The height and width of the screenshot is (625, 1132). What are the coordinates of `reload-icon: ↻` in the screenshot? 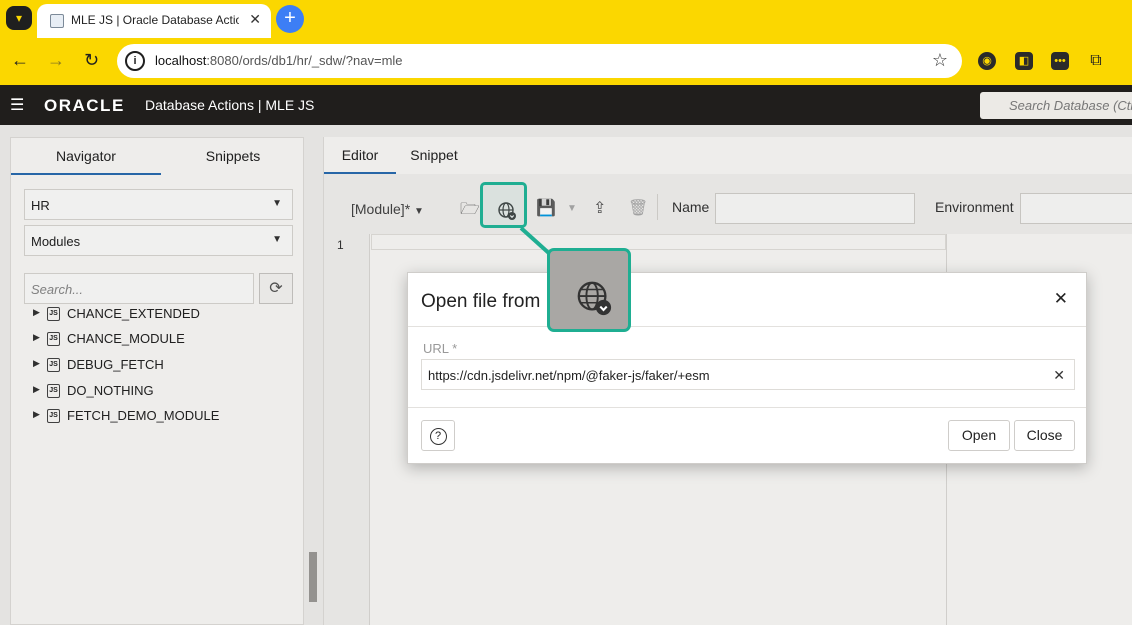 It's located at (91, 60).